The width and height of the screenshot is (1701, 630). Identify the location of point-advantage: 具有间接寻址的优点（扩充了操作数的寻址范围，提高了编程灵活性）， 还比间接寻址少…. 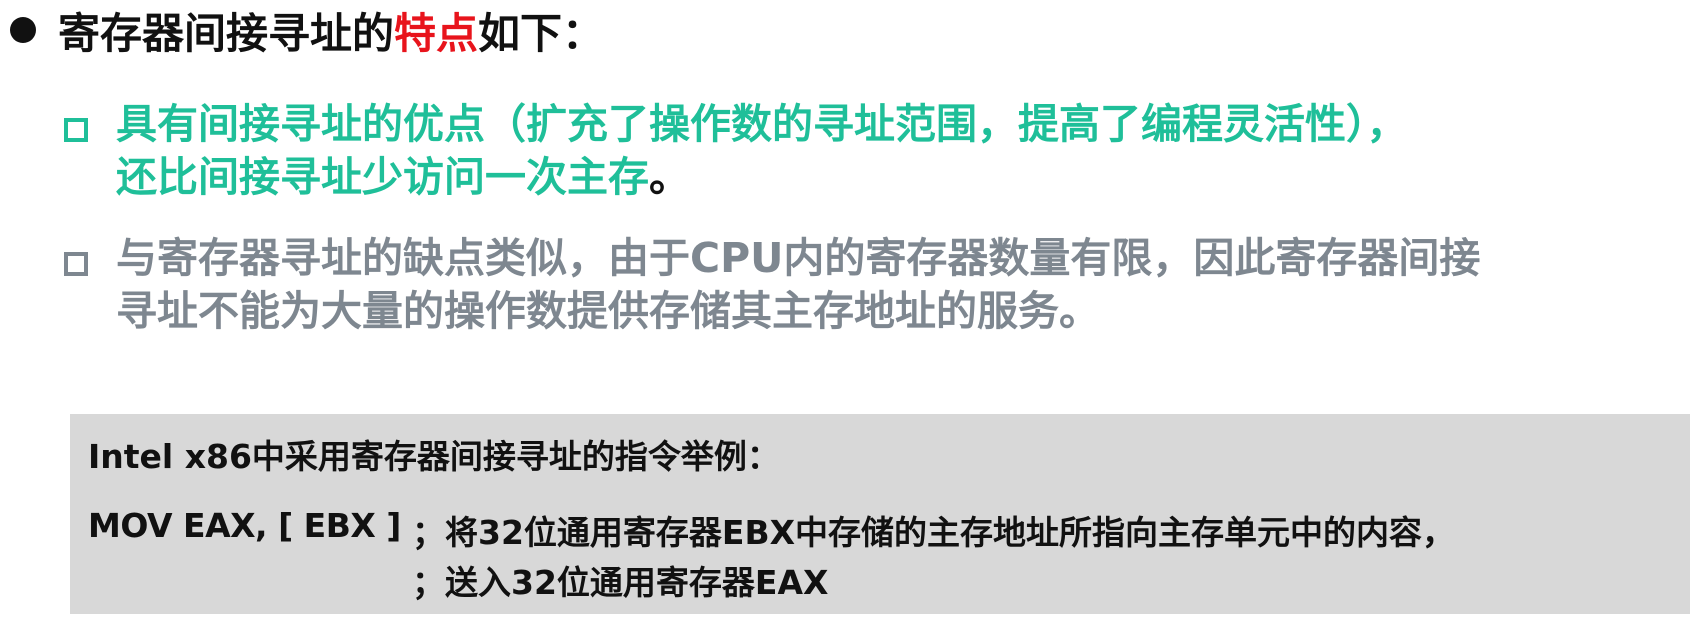
(736, 151).